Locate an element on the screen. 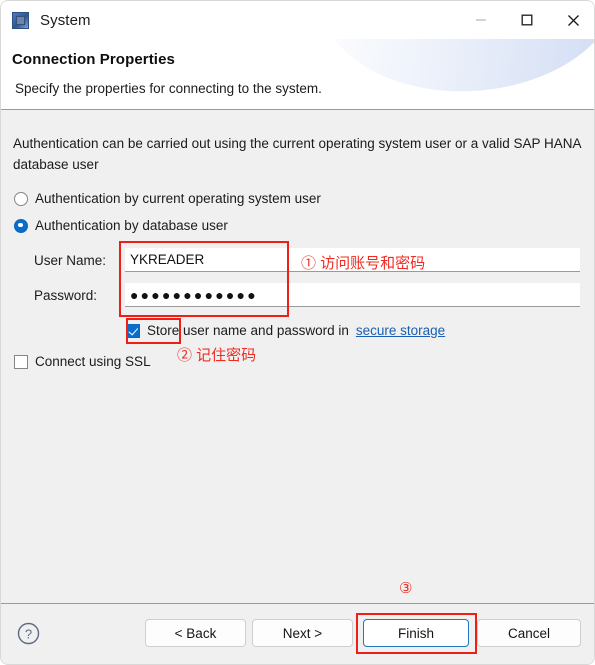 This screenshot has height=665, width=595. radio-db-user: Authentication by database user is located at coordinates (121, 225).